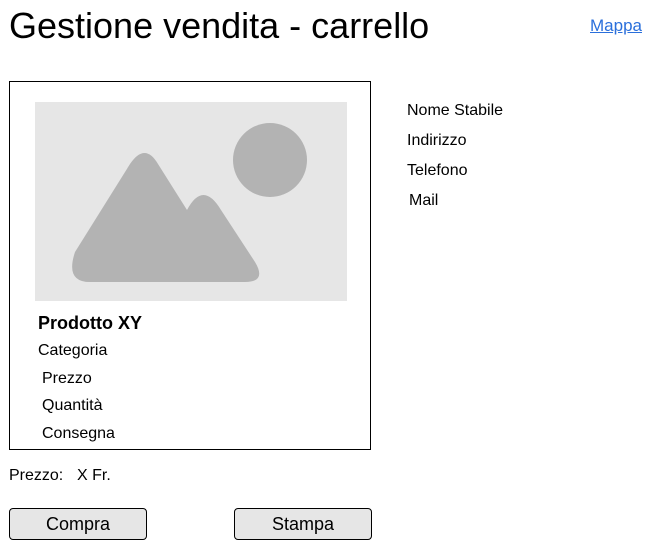 The image size is (666, 546). I want to click on product-quantity: Quantità, so click(72, 405).